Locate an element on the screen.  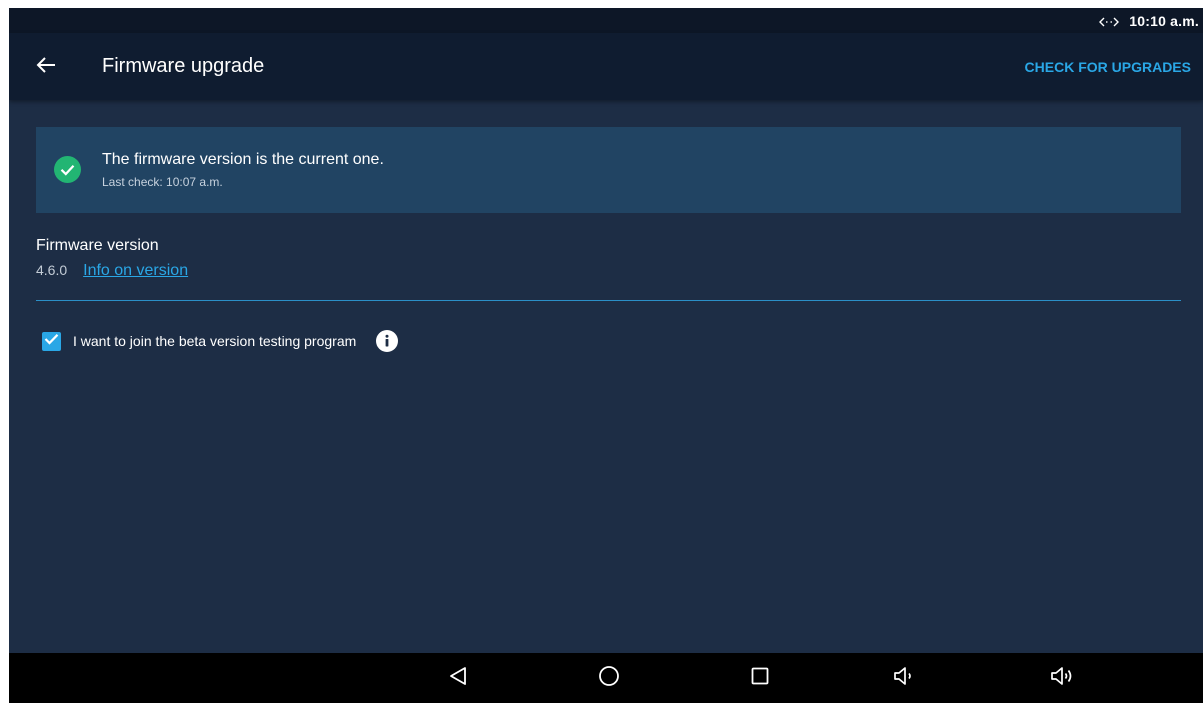
beta-program-checkbox is located at coordinates (51, 341).